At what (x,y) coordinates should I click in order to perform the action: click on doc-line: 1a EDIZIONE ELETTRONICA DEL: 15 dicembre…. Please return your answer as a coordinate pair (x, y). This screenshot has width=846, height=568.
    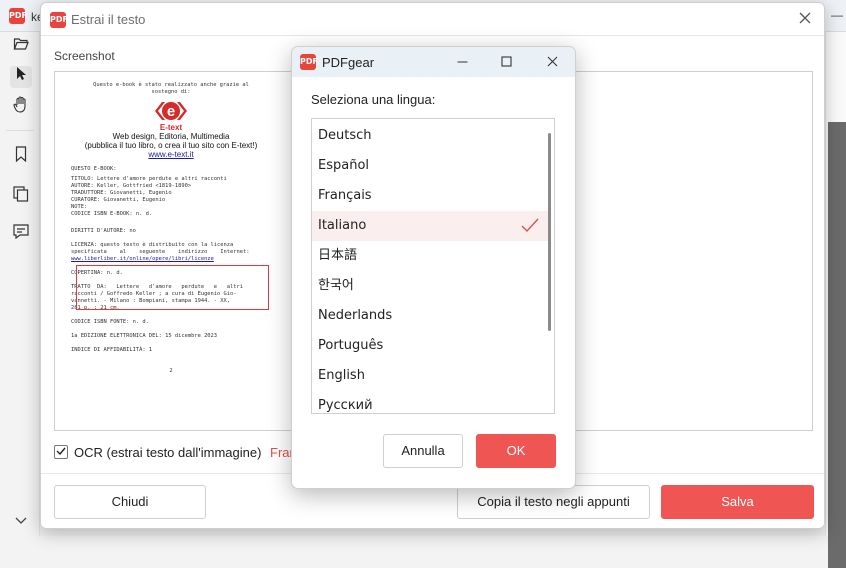
    Looking at the image, I should click on (144, 336).